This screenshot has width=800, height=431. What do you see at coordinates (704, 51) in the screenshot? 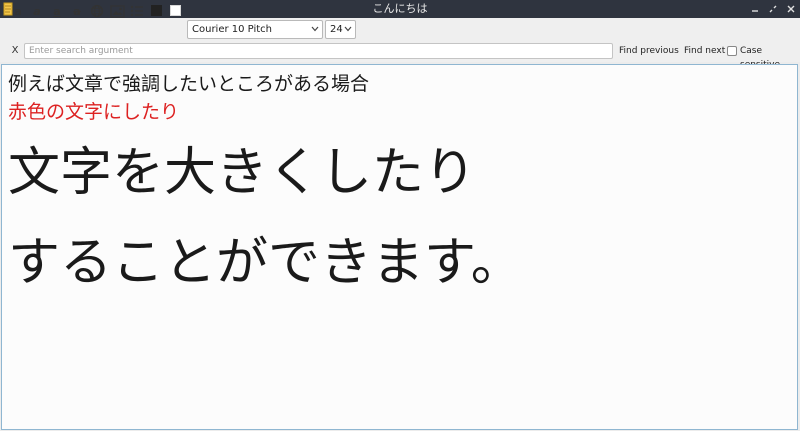
I see `find-next-button: Find next` at bounding box center [704, 51].